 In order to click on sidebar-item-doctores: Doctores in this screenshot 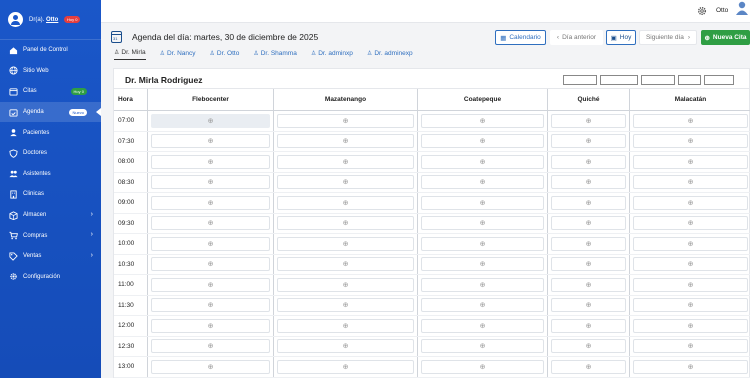, I will do `click(50, 153)`.